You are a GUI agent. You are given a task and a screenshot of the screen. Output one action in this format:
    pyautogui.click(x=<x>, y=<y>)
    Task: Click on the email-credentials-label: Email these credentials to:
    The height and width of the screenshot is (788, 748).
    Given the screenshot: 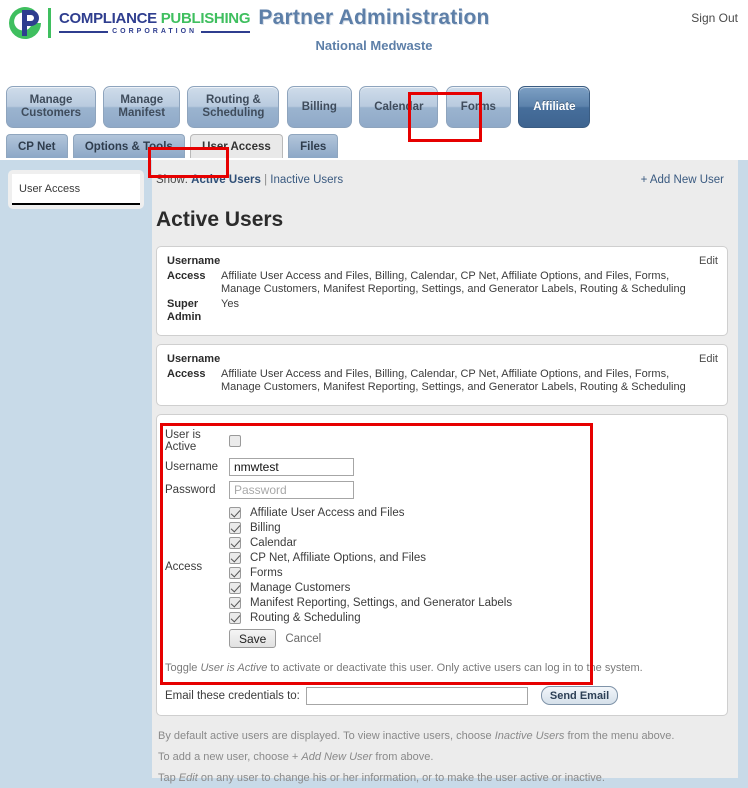 What is the action you would take?
    pyautogui.click(x=232, y=695)
    